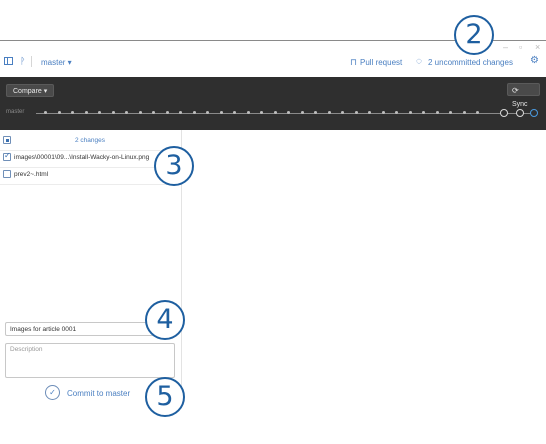 The height and width of the screenshot is (444, 546). What do you see at coordinates (8, 61) in the screenshot?
I see `sidebar-toggle-icon` at bounding box center [8, 61].